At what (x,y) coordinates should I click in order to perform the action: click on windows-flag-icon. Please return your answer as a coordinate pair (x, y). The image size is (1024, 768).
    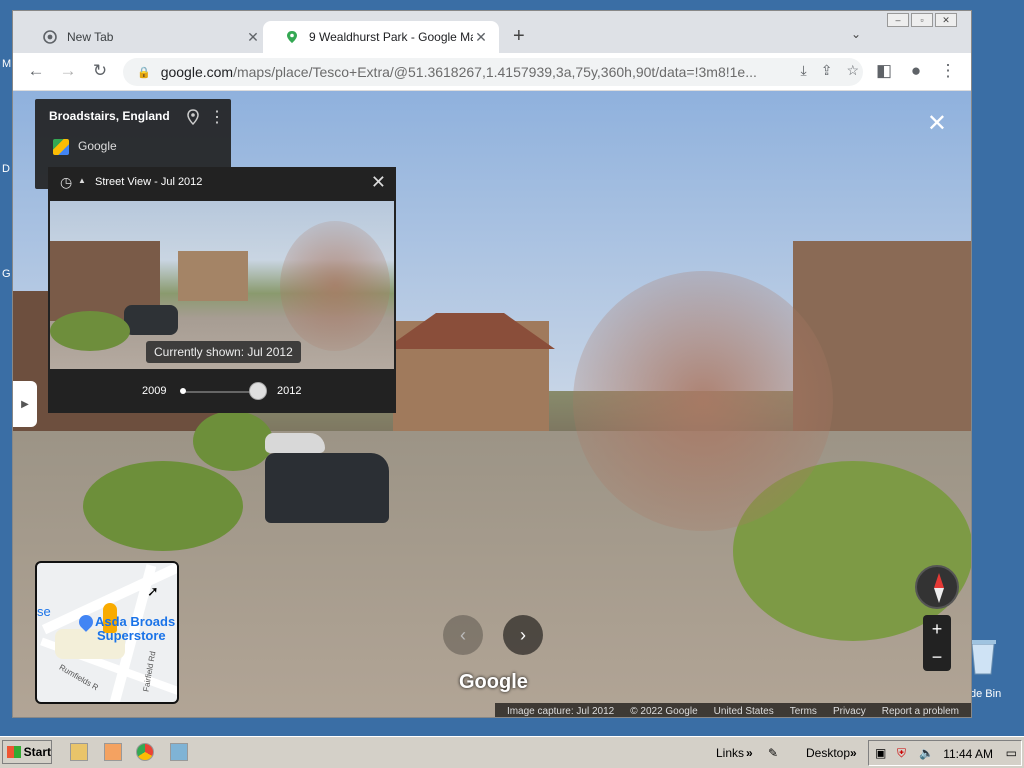
    Looking at the image, I should click on (14, 752).